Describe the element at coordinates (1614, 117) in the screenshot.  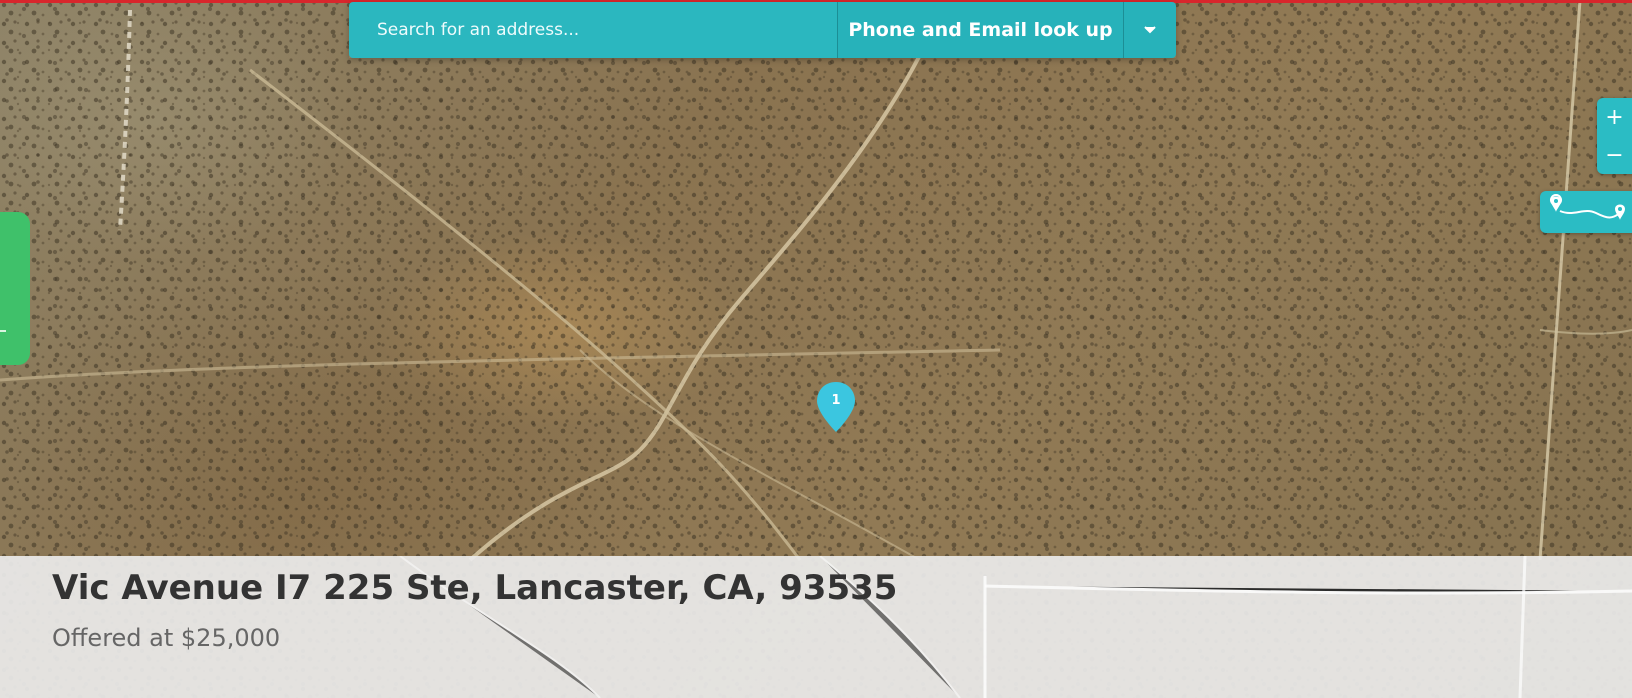
I see `zoom-in-button: +` at that location.